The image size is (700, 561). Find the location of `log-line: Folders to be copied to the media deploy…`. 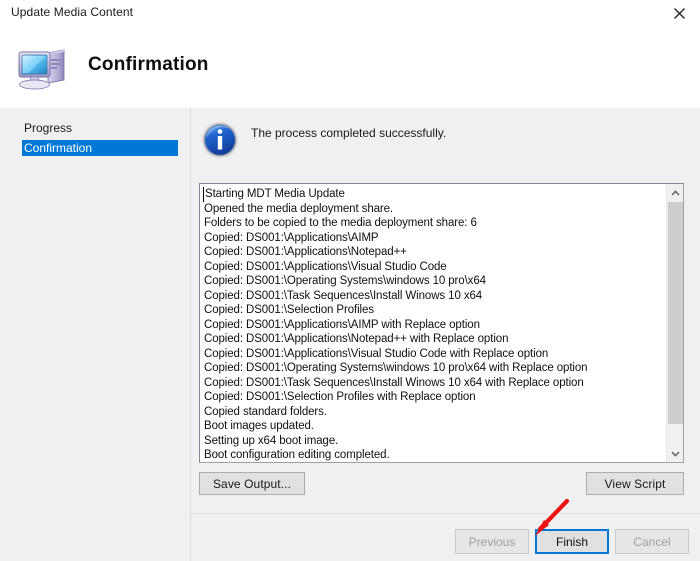

log-line: Folders to be copied to the media deploy… is located at coordinates (340, 223).